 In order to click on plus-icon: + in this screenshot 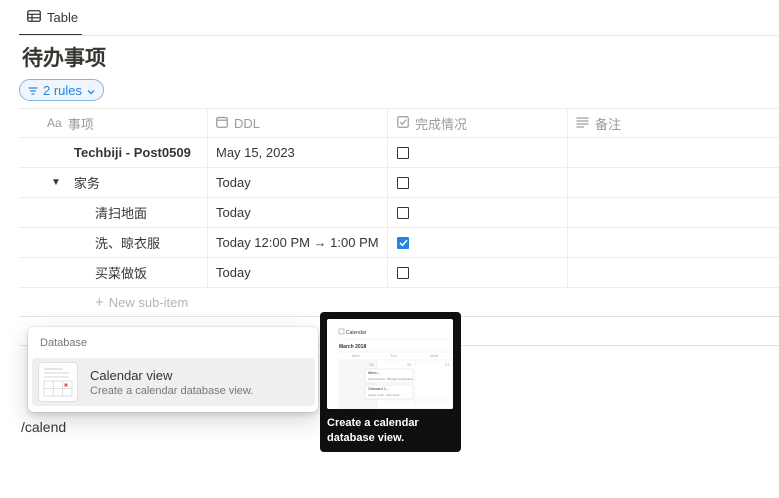, I will do `click(99, 302)`.